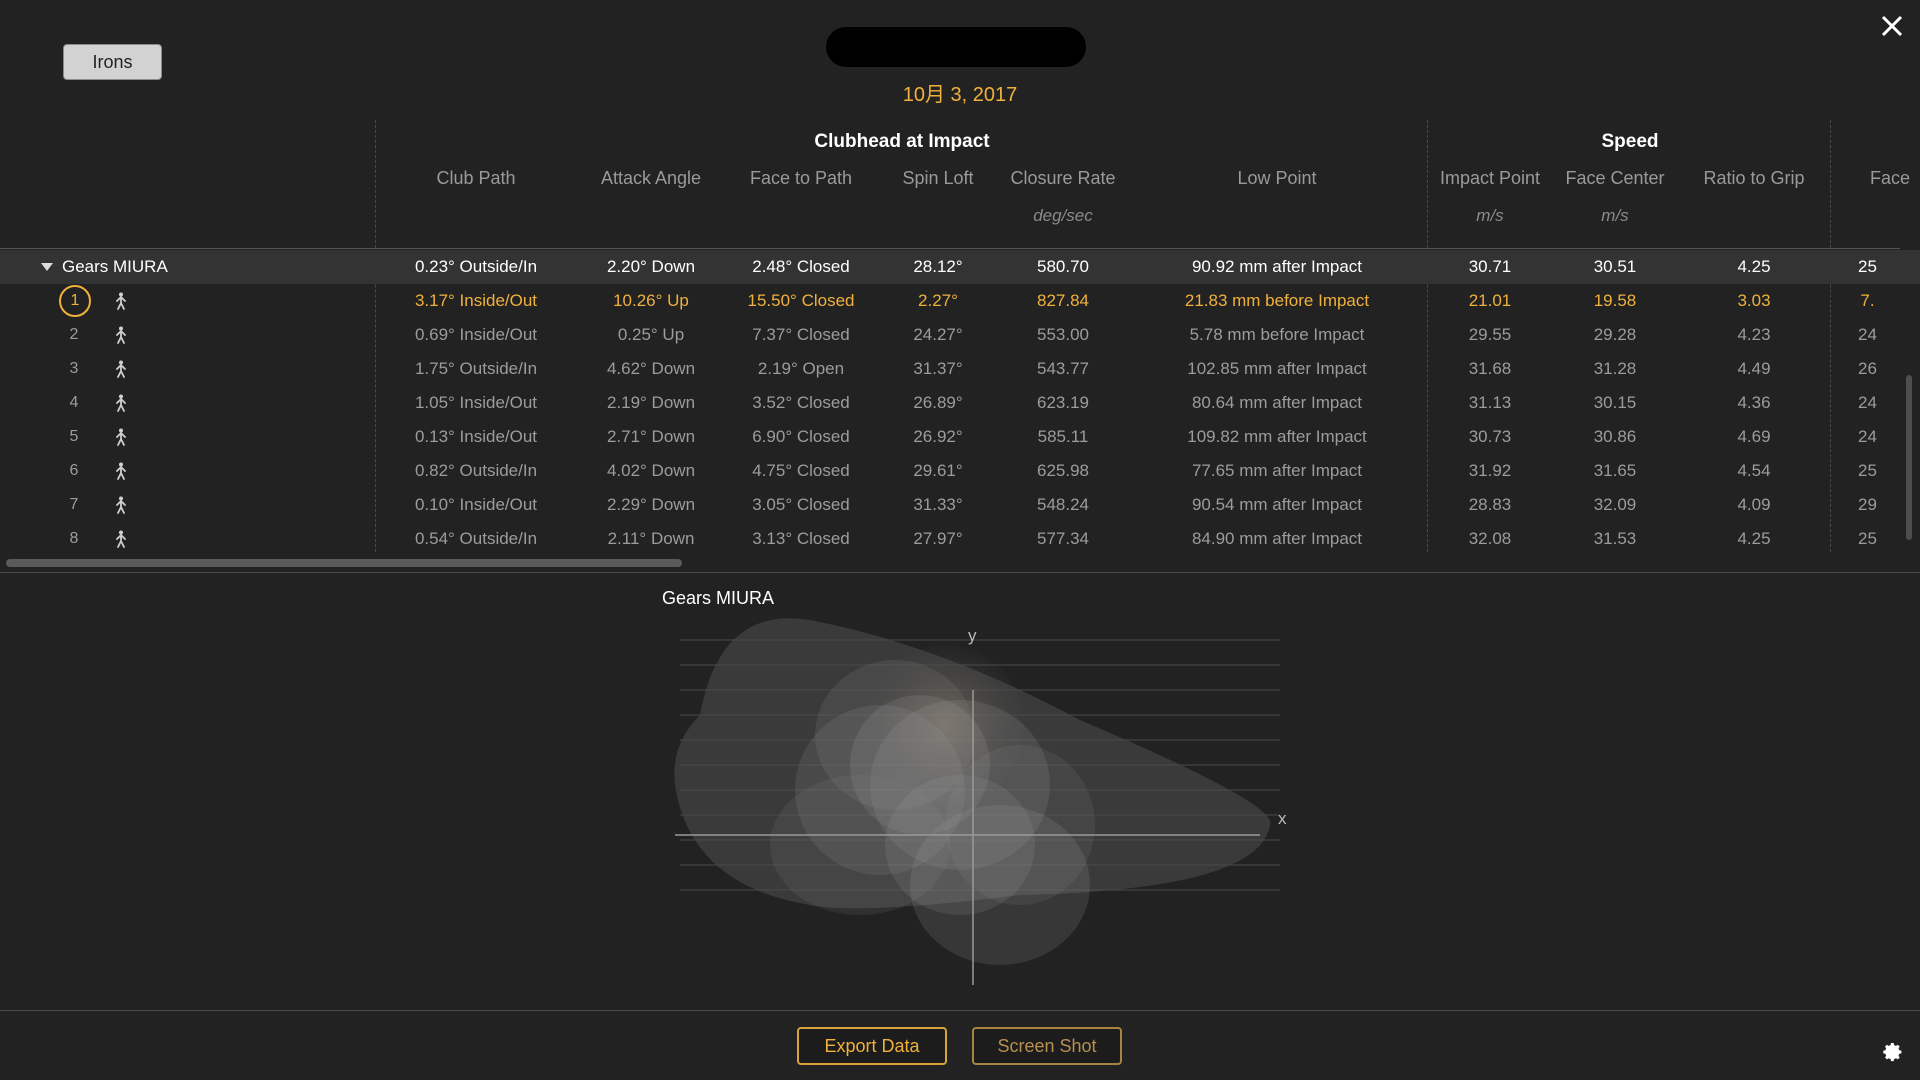 This screenshot has width=1920, height=1080. What do you see at coordinates (1490, 436) in the screenshot?
I see `table-cell: 30.73` at bounding box center [1490, 436].